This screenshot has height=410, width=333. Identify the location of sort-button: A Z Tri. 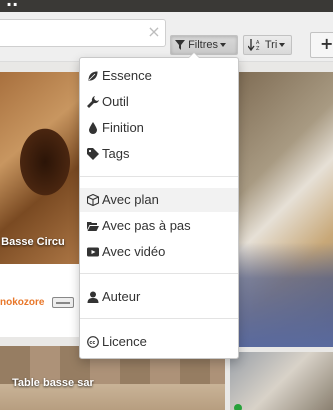
(267, 45).